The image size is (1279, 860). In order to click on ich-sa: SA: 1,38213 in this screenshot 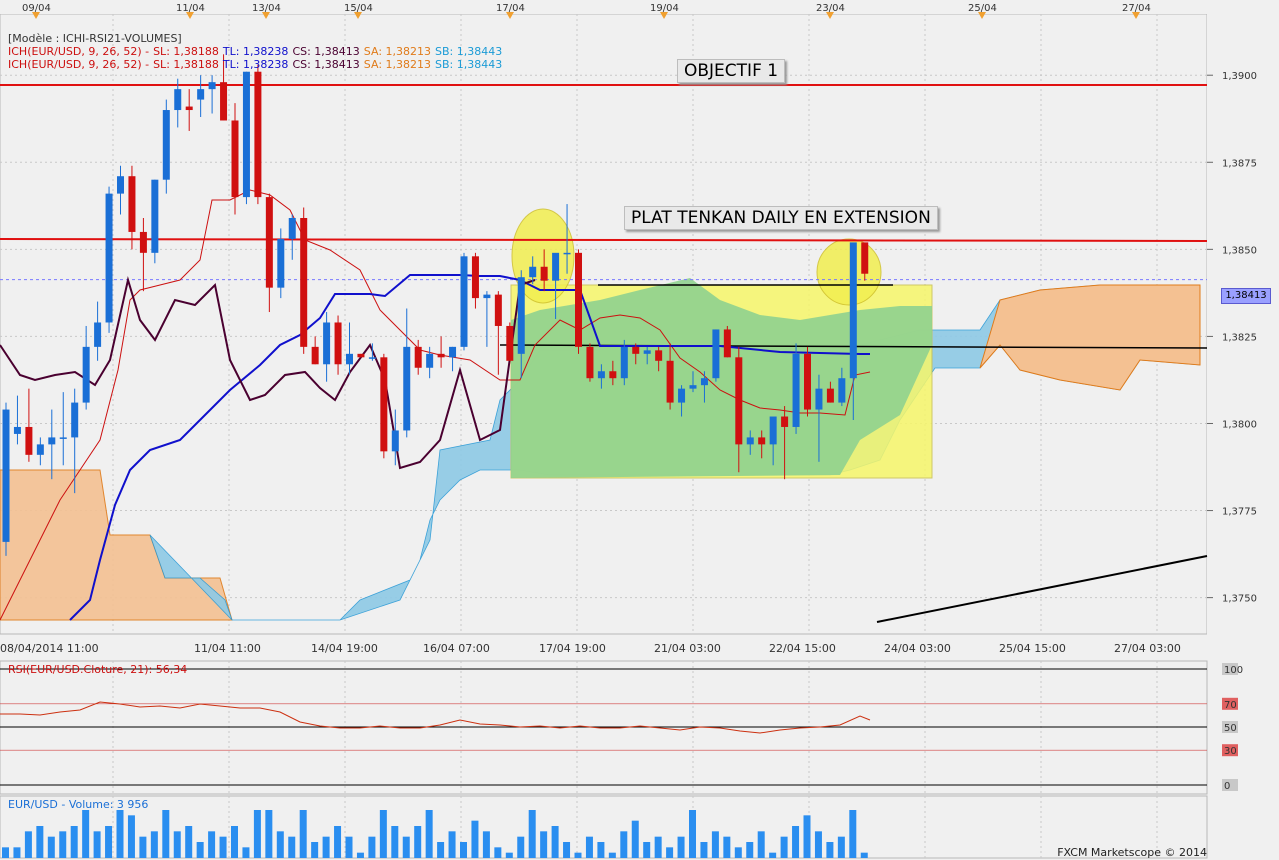, I will do `click(397, 51)`.